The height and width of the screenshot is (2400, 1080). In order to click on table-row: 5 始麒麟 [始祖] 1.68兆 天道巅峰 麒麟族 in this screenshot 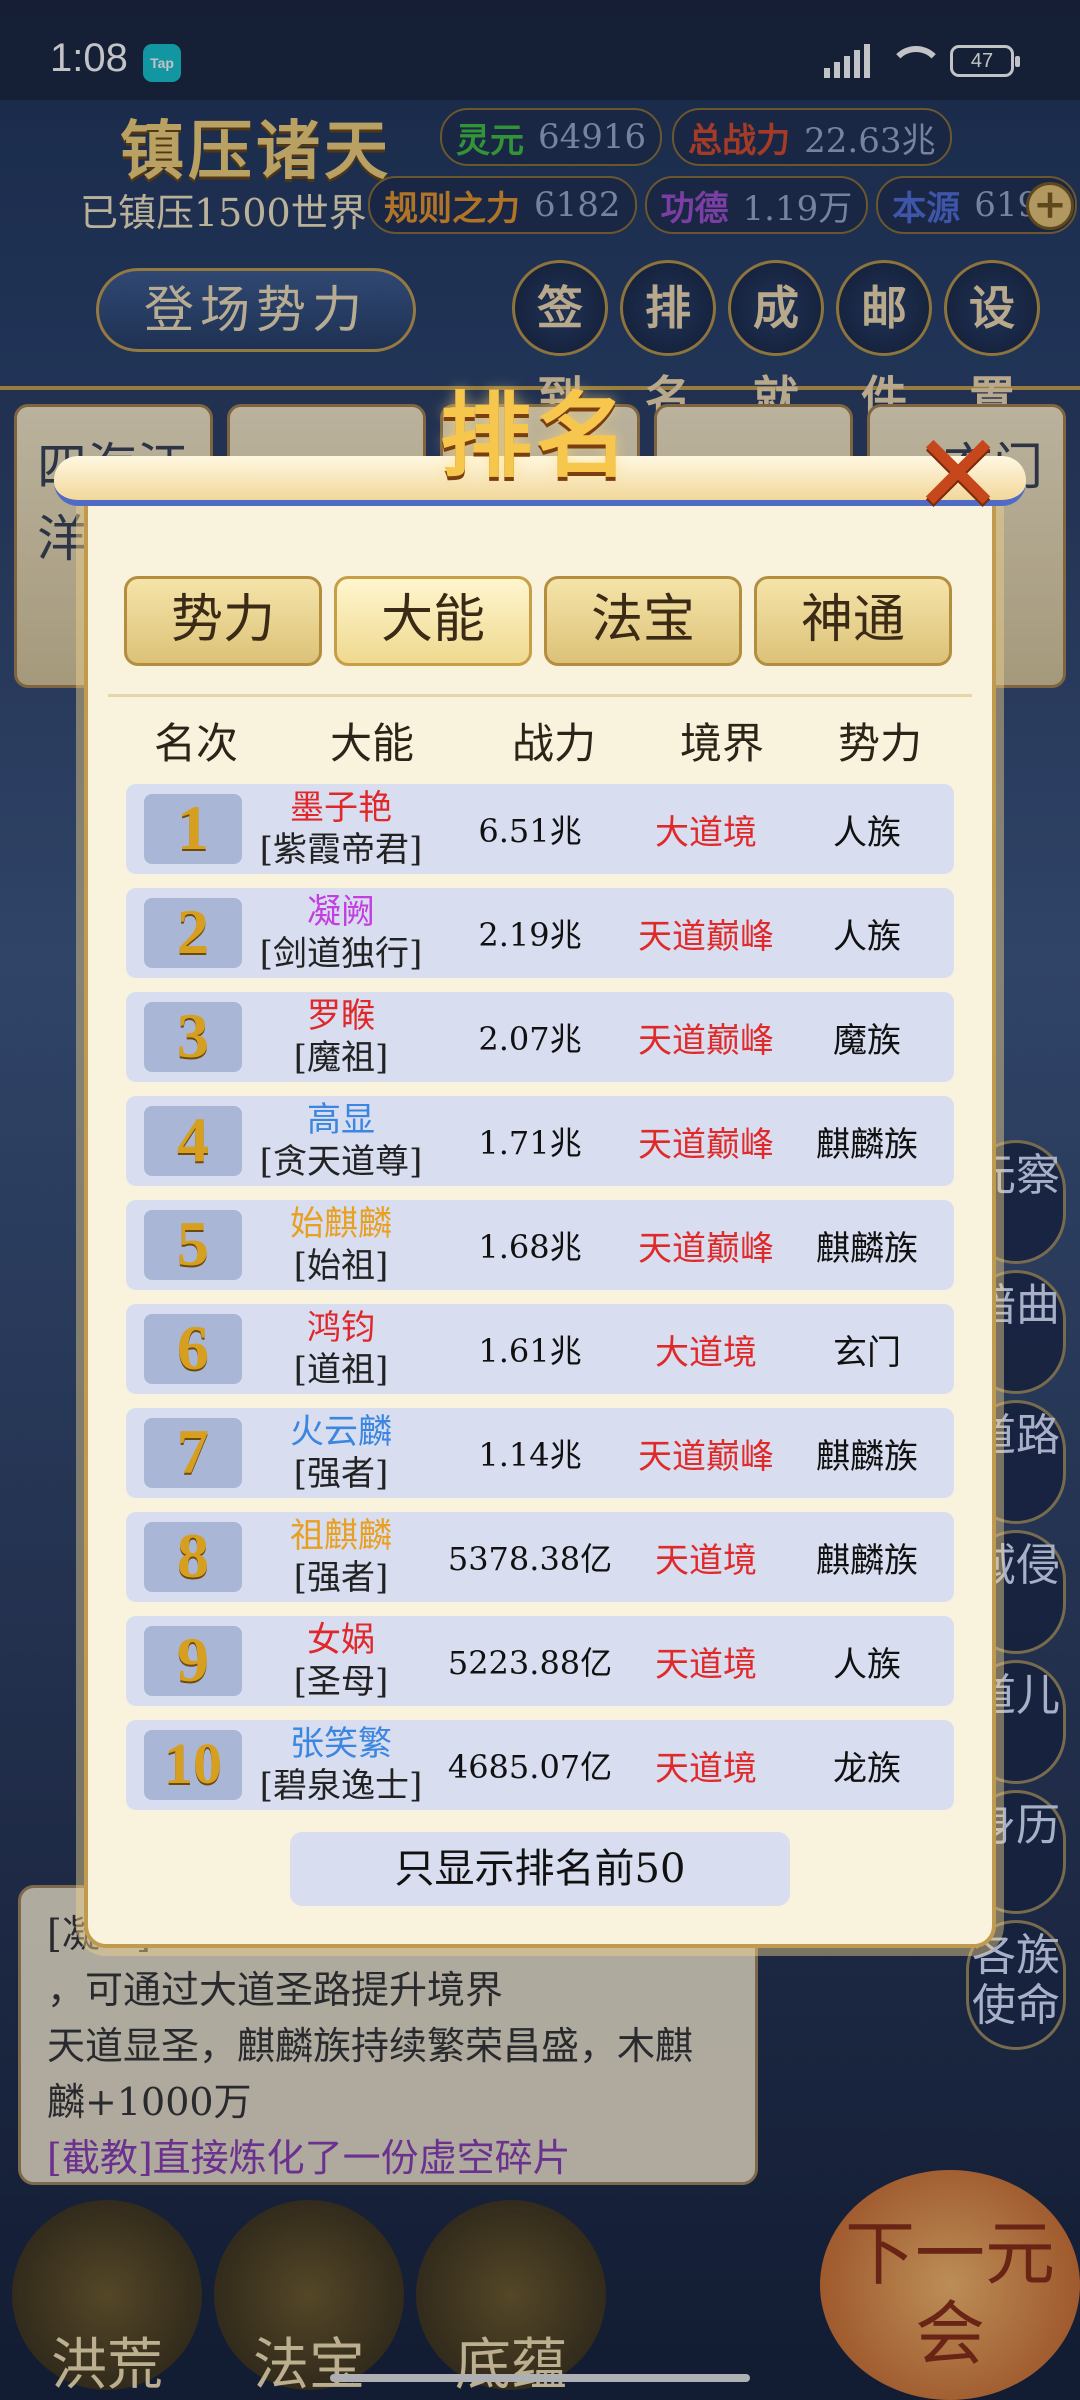, I will do `click(540, 1245)`.